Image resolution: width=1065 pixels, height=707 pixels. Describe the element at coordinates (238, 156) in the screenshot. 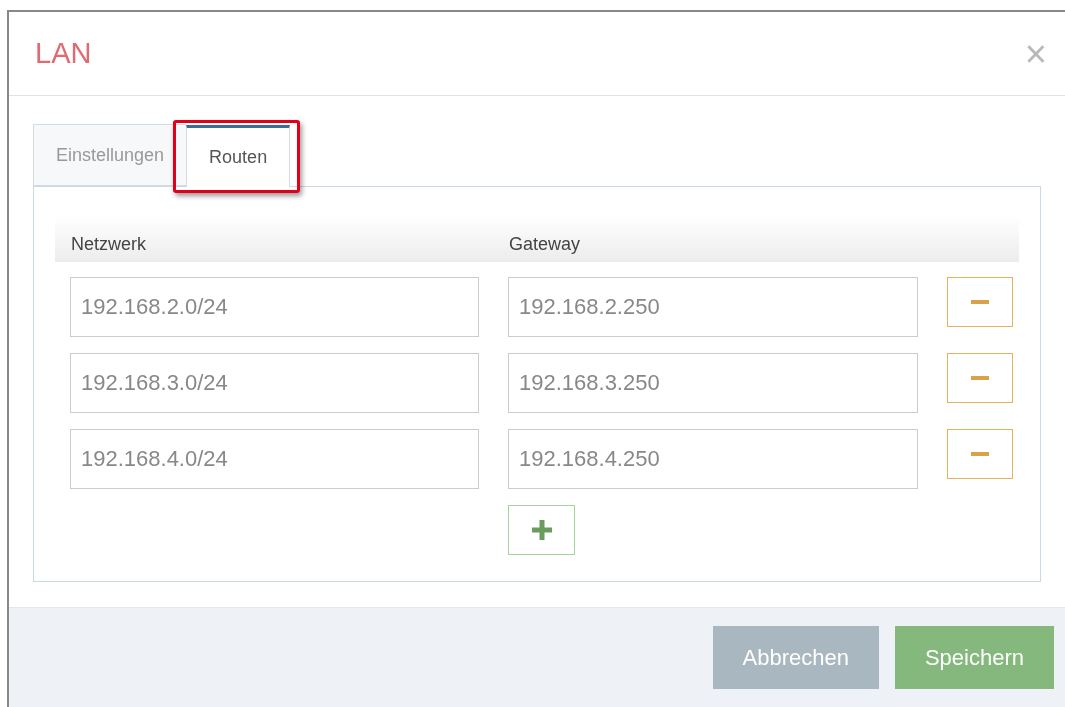

I see `tab: Routen` at that location.